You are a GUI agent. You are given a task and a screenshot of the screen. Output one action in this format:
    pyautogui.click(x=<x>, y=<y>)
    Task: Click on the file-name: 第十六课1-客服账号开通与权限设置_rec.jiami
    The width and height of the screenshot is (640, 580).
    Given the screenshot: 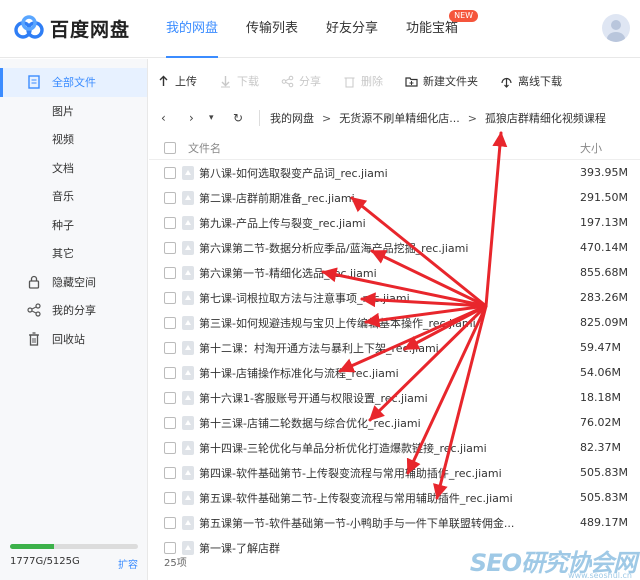 What is the action you would take?
    pyautogui.click(x=384, y=398)
    